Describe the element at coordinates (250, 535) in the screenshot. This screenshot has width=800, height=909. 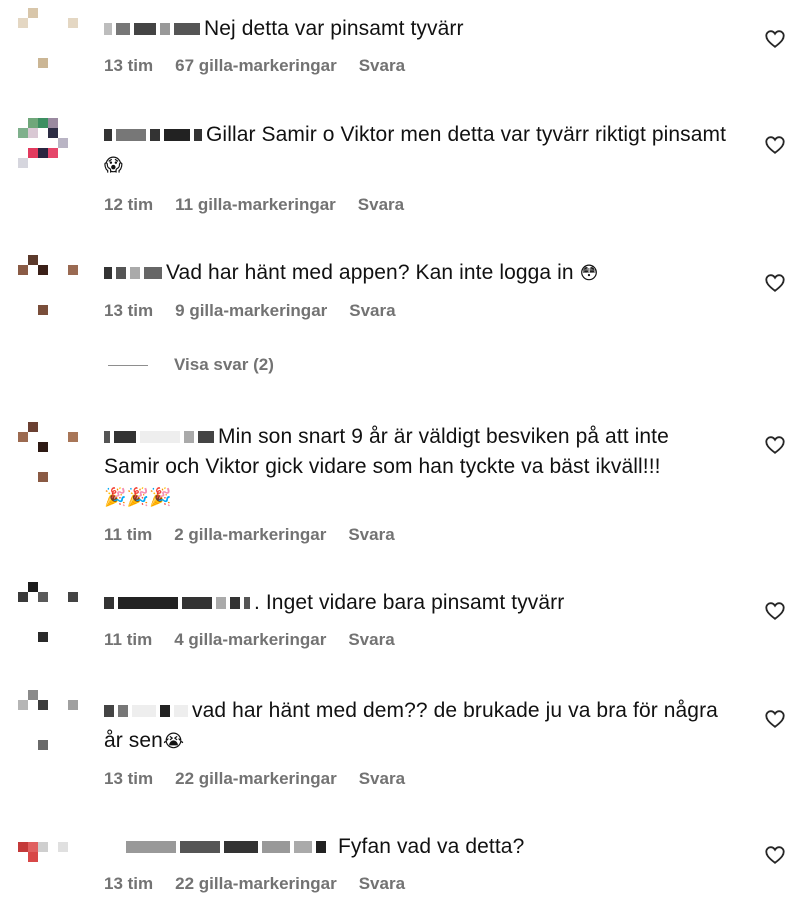
I see `likes-count-link: 2 gilla-markeringar` at that location.